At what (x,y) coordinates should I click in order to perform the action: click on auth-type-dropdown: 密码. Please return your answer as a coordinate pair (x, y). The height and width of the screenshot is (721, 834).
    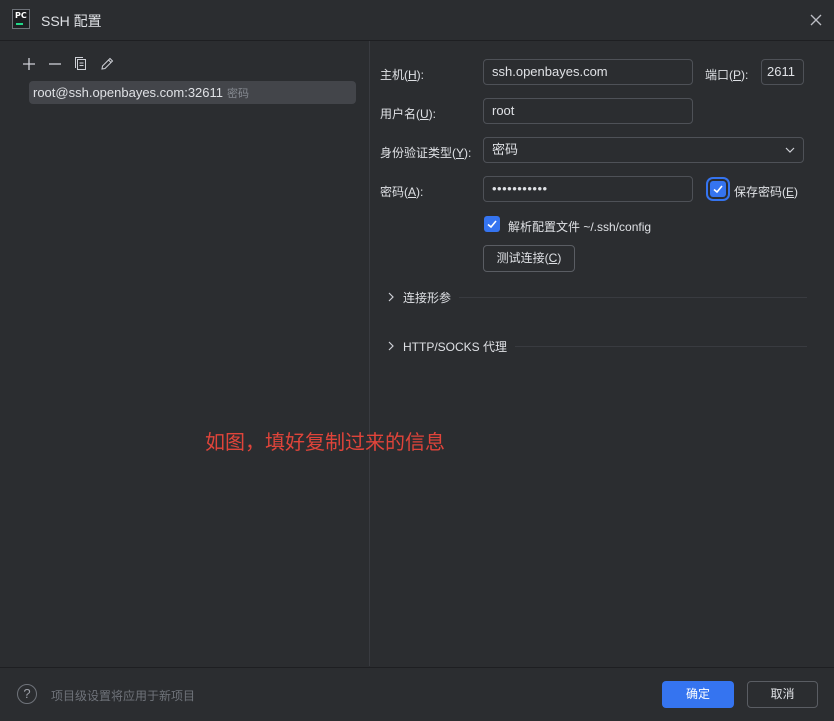
    Looking at the image, I should click on (643, 150).